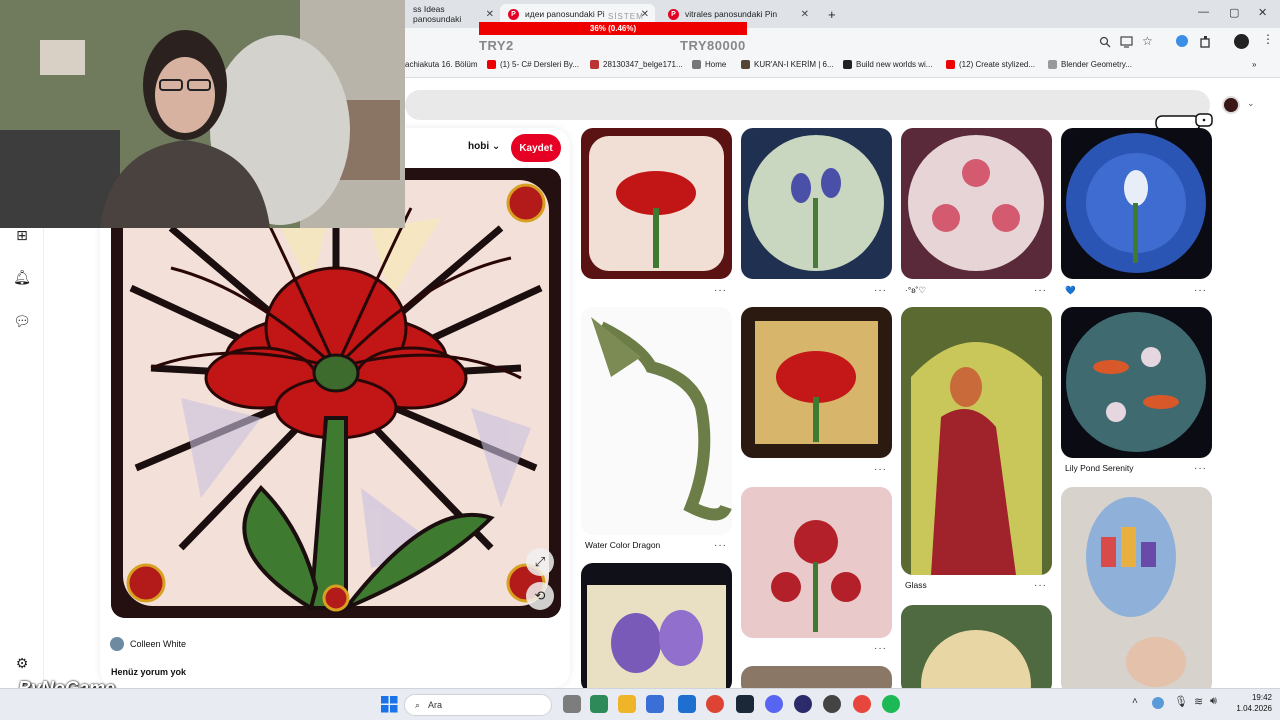 This screenshot has height=720, width=1280. Describe the element at coordinates (976, 441) in the screenshot. I see `pin-glass-woman` at that location.